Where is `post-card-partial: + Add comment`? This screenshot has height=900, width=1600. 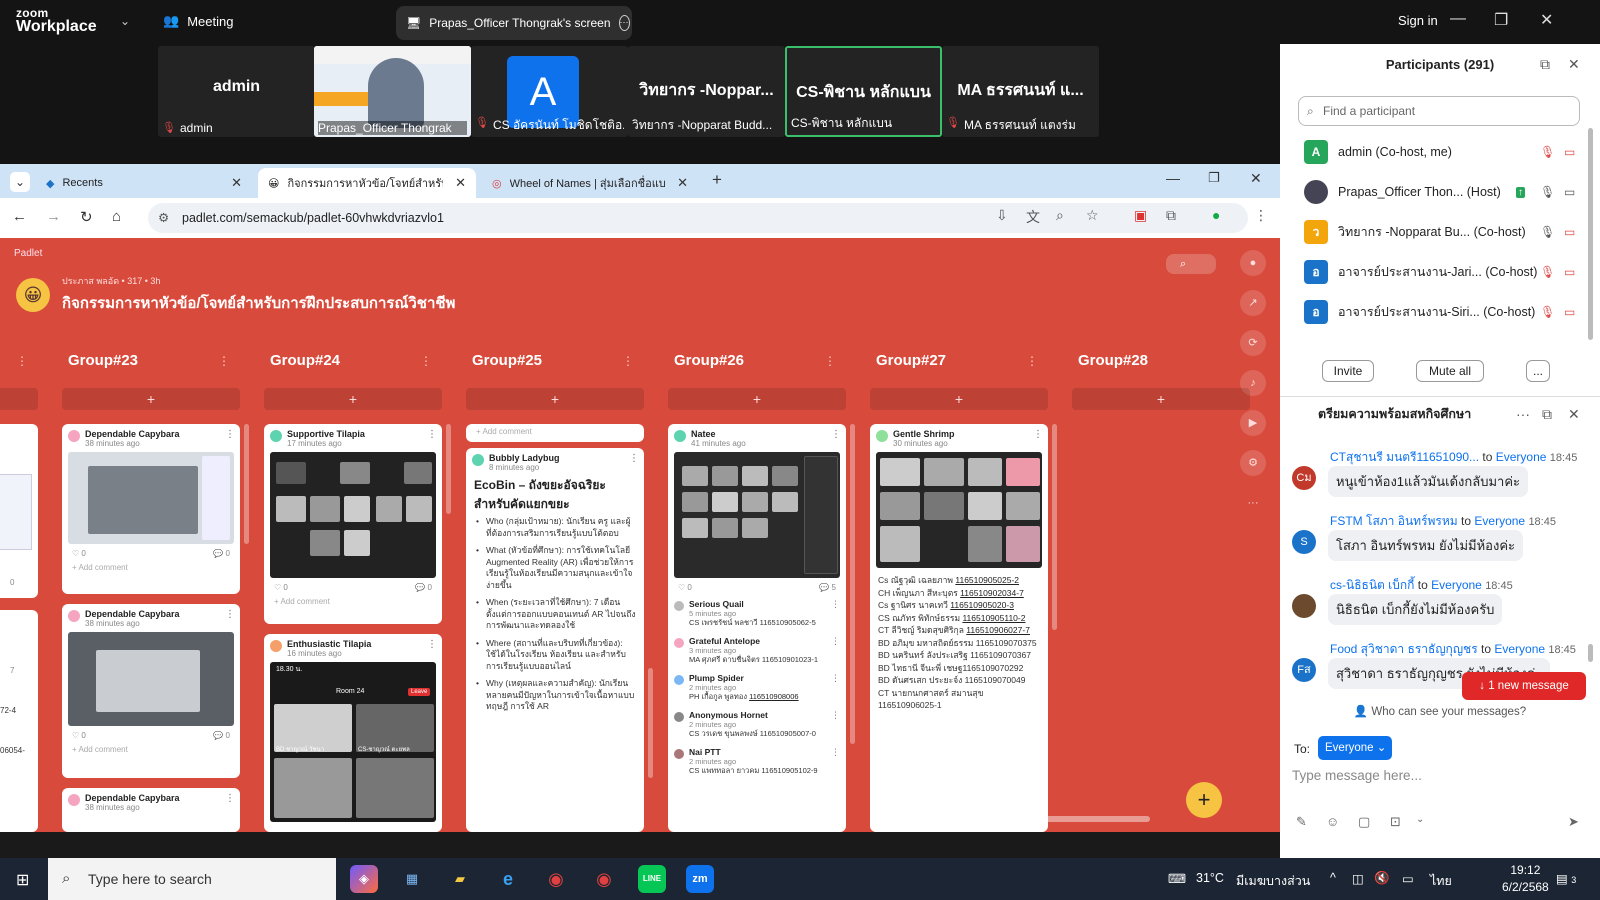
post-card-partial: + Add comment is located at coordinates (555, 433).